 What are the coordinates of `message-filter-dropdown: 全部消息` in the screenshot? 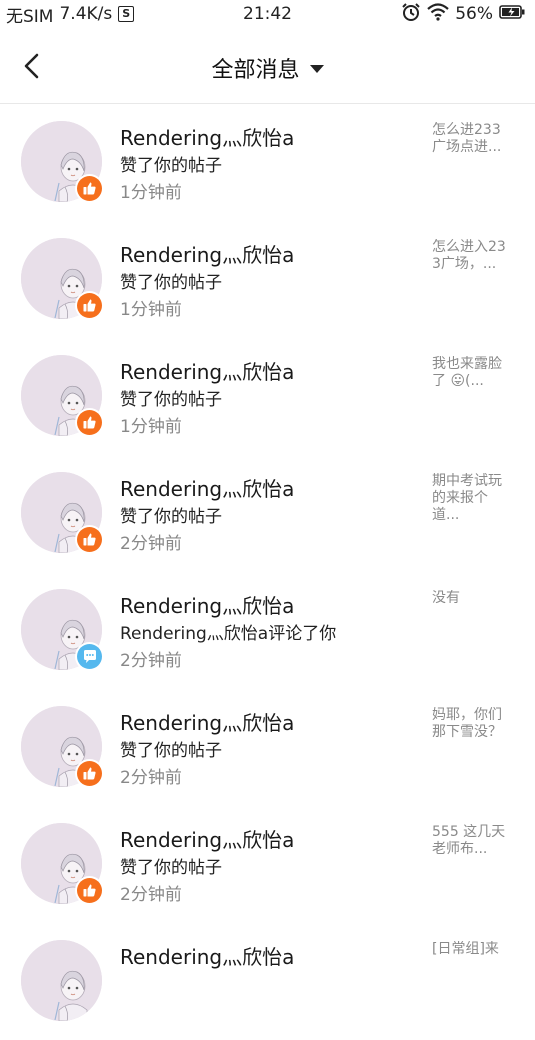 It's located at (267, 68).